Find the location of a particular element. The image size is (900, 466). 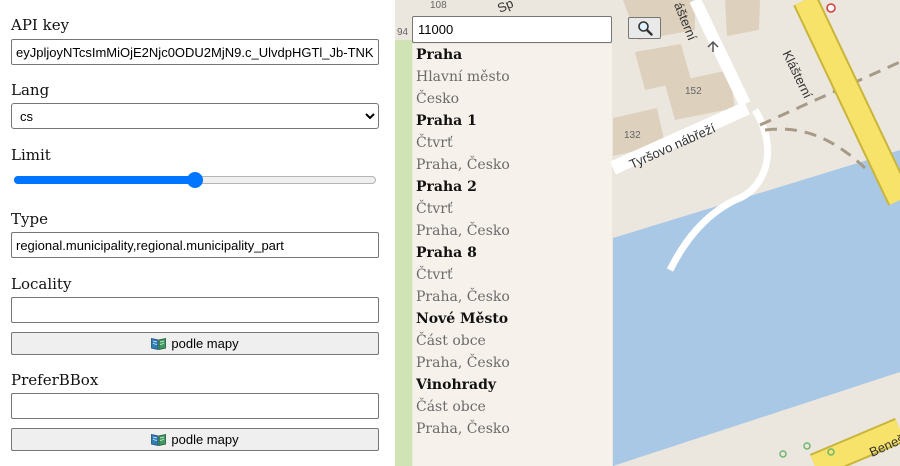

search-button is located at coordinates (644, 28).